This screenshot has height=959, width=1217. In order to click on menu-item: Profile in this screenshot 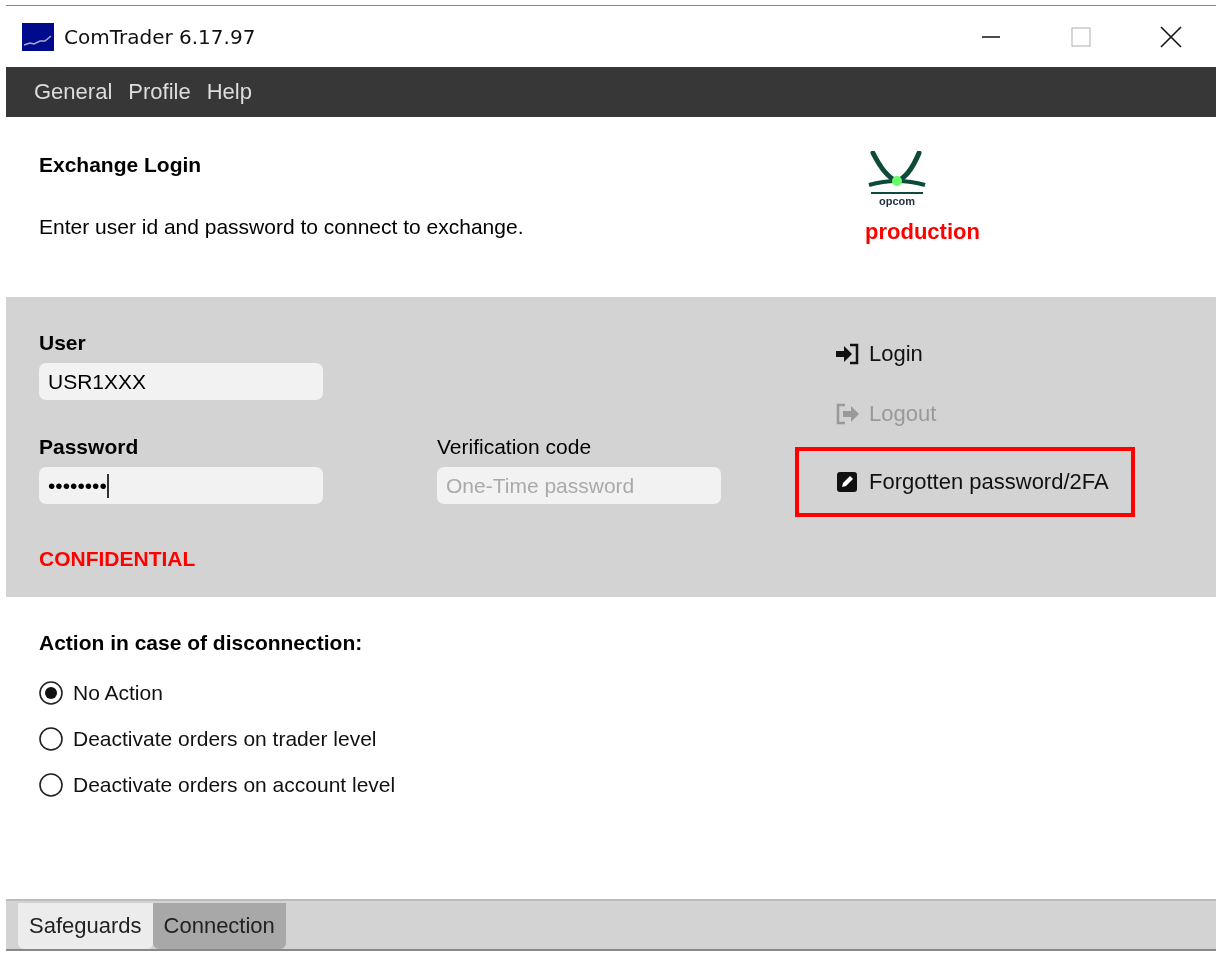, I will do `click(159, 92)`.